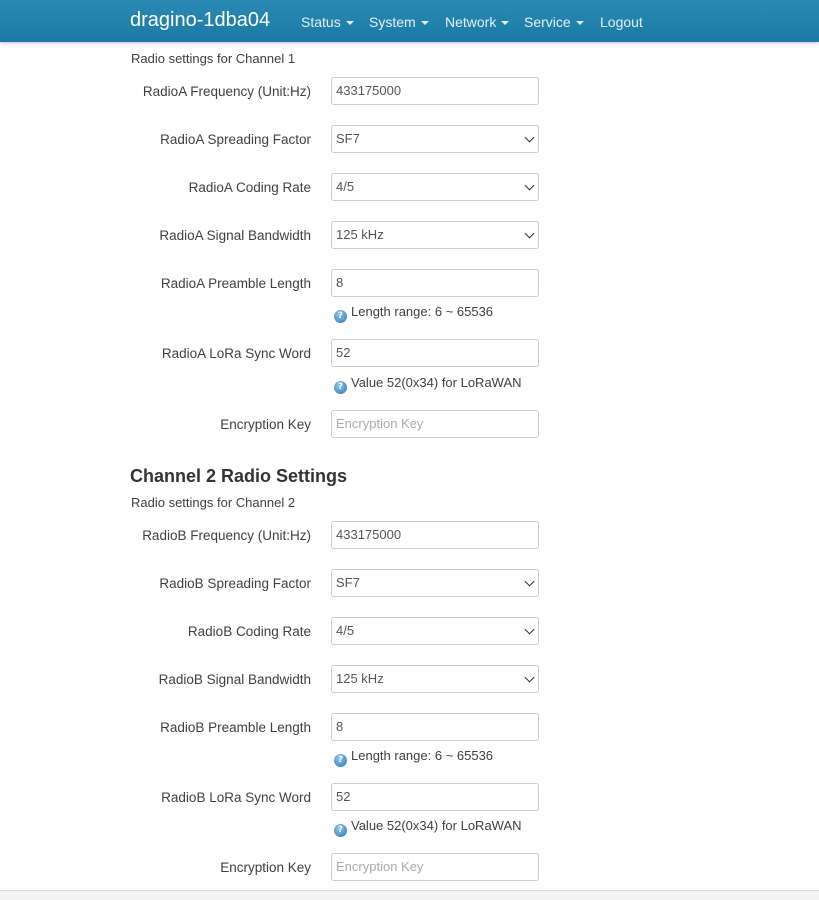 The width and height of the screenshot is (819, 900). I want to click on radiob-coding-rate-select: 4/5, so click(435, 631).